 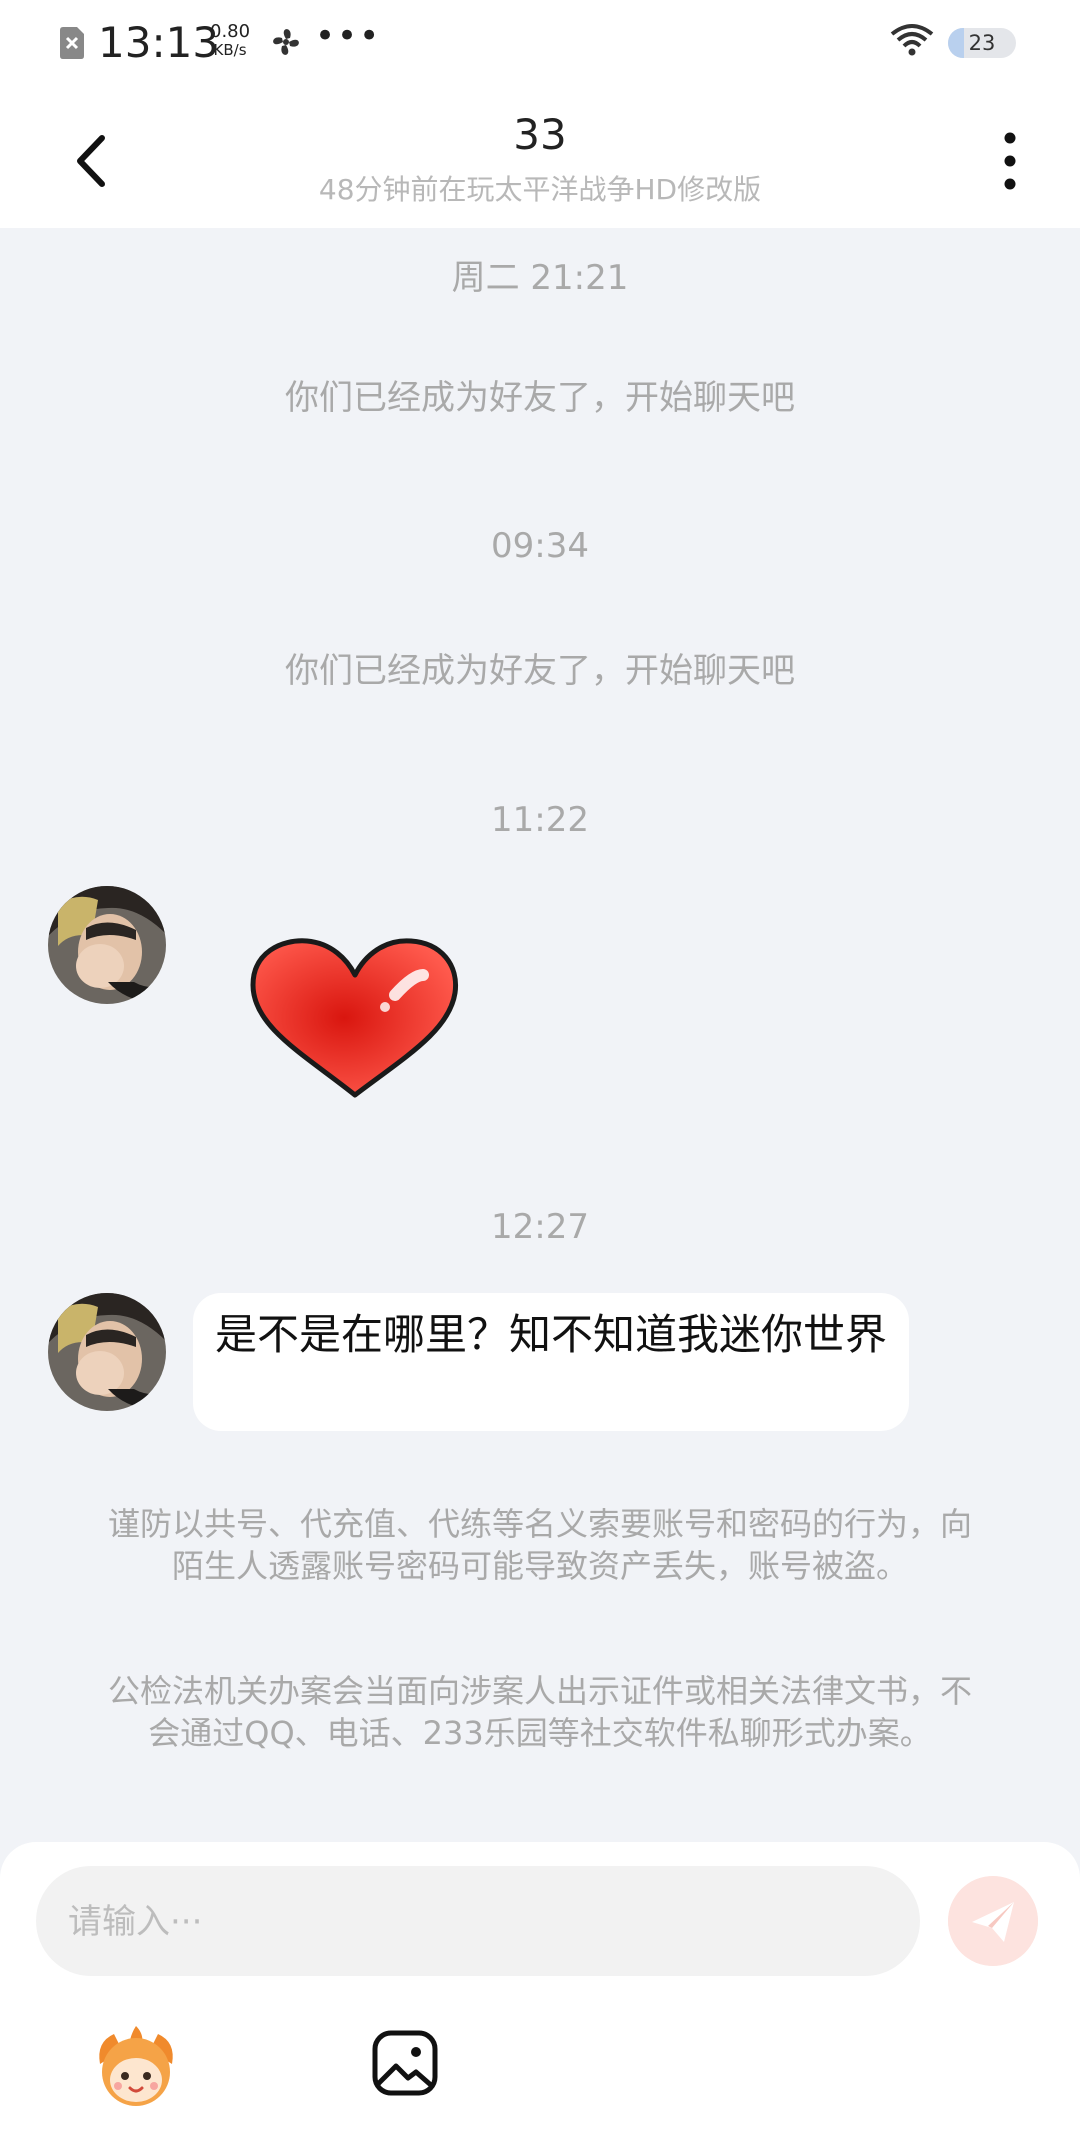 I want to click on message-input-container, so click(x=478, y=1922).